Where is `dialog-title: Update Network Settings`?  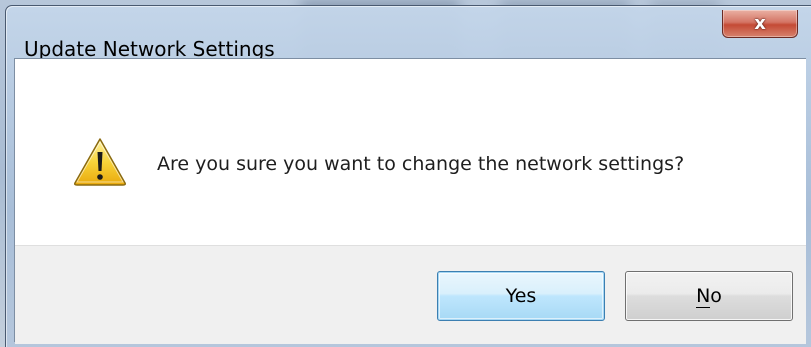
dialog-title: Update Network Settings is located at coordinates (149, 49).